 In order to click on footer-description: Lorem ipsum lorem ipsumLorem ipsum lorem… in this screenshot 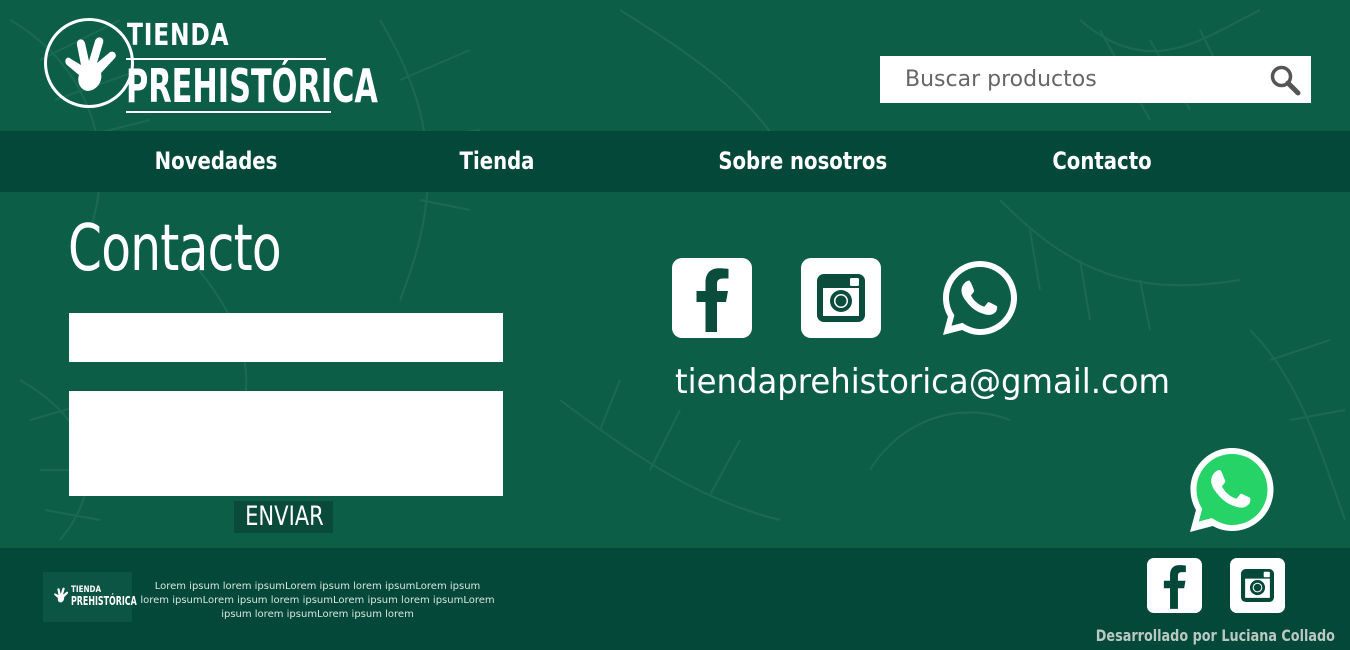, I will do `click(317, 600)`.